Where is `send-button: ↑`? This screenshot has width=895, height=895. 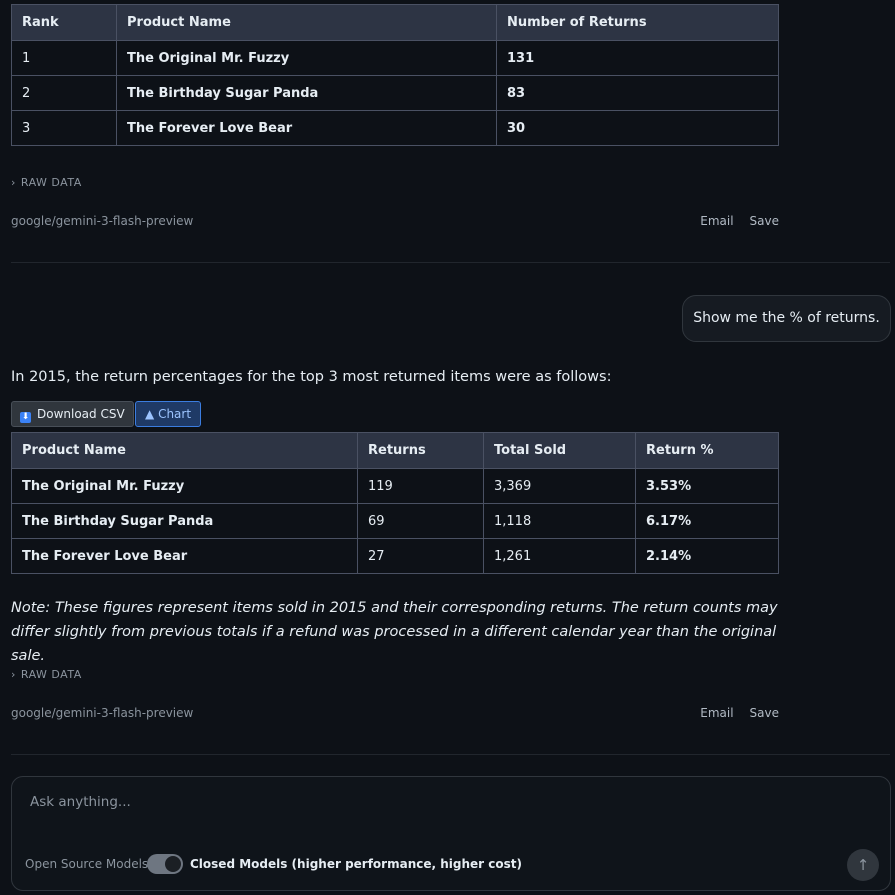 send-button: ↑ is located at coordinates (863, 865).